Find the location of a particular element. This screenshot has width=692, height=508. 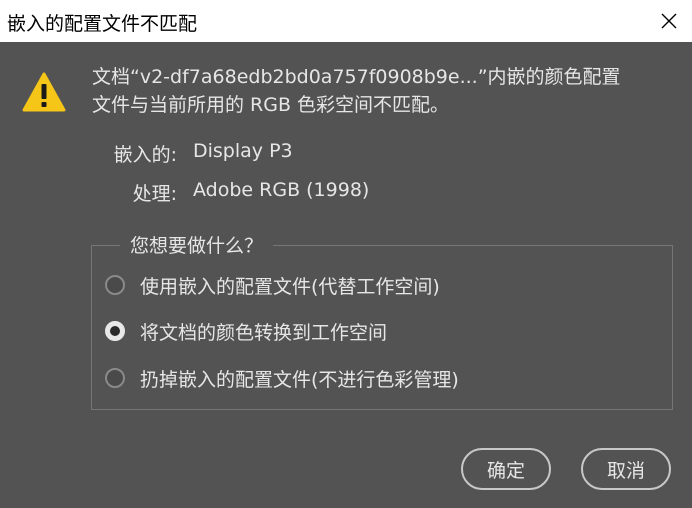

close-button is located at coordinates (669, 21).